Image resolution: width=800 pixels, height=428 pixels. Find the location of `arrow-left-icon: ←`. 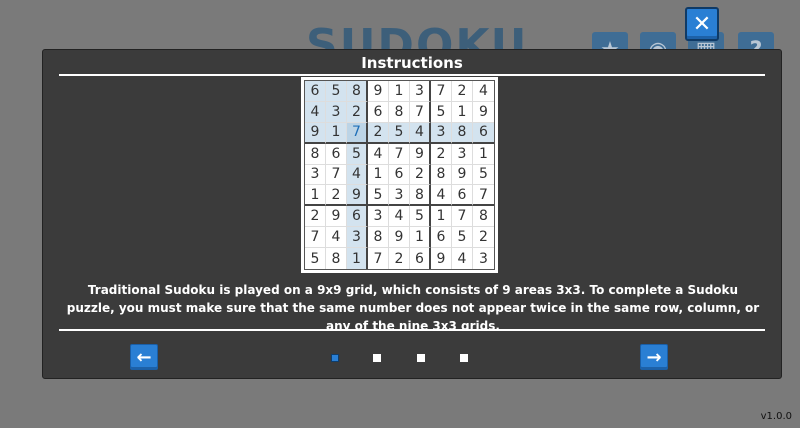

arrow-left-icon: ← is located at coordinates (144, 357).